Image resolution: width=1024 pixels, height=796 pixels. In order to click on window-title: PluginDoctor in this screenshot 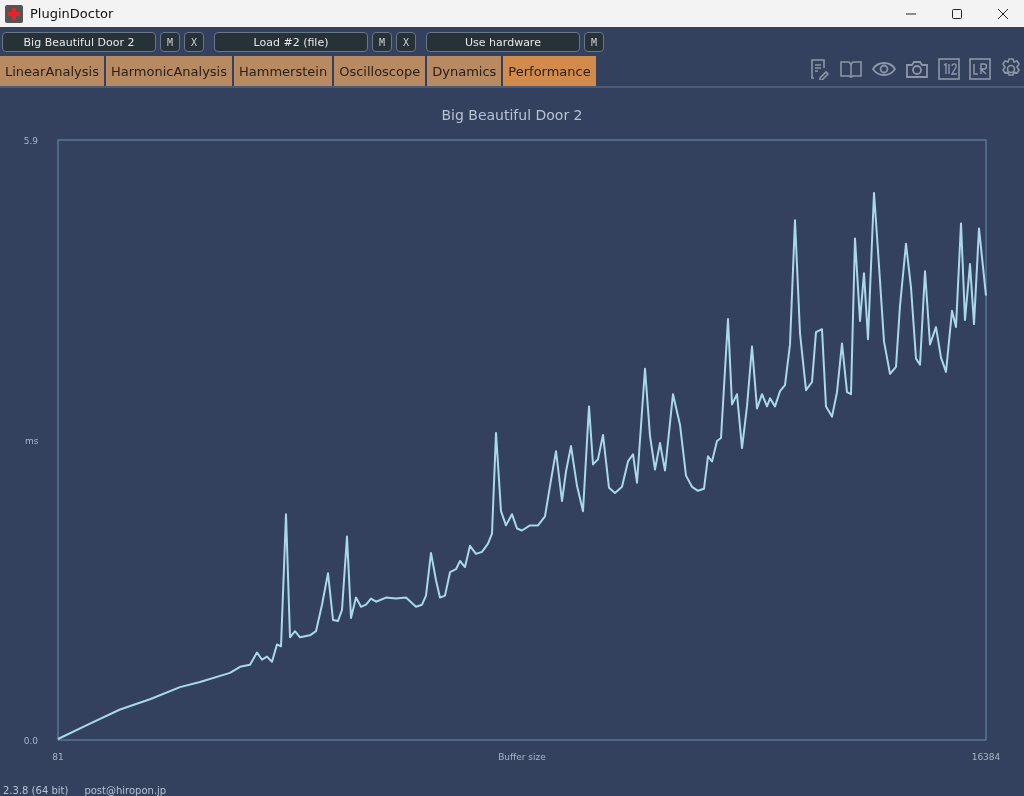, I will do `click(72, 13)`.